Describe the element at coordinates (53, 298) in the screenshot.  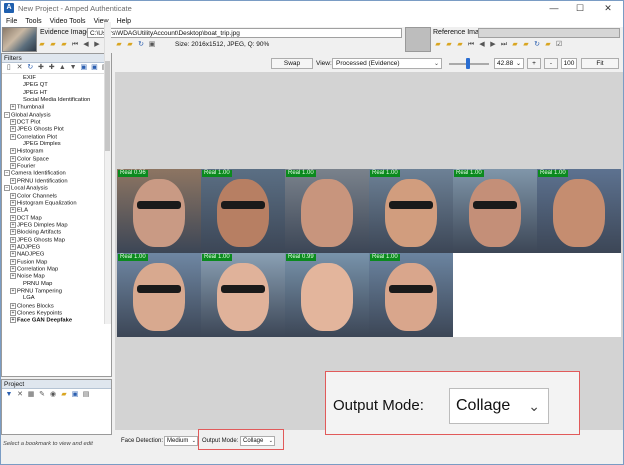
I see `filter-tree-item: LGA` at that location.